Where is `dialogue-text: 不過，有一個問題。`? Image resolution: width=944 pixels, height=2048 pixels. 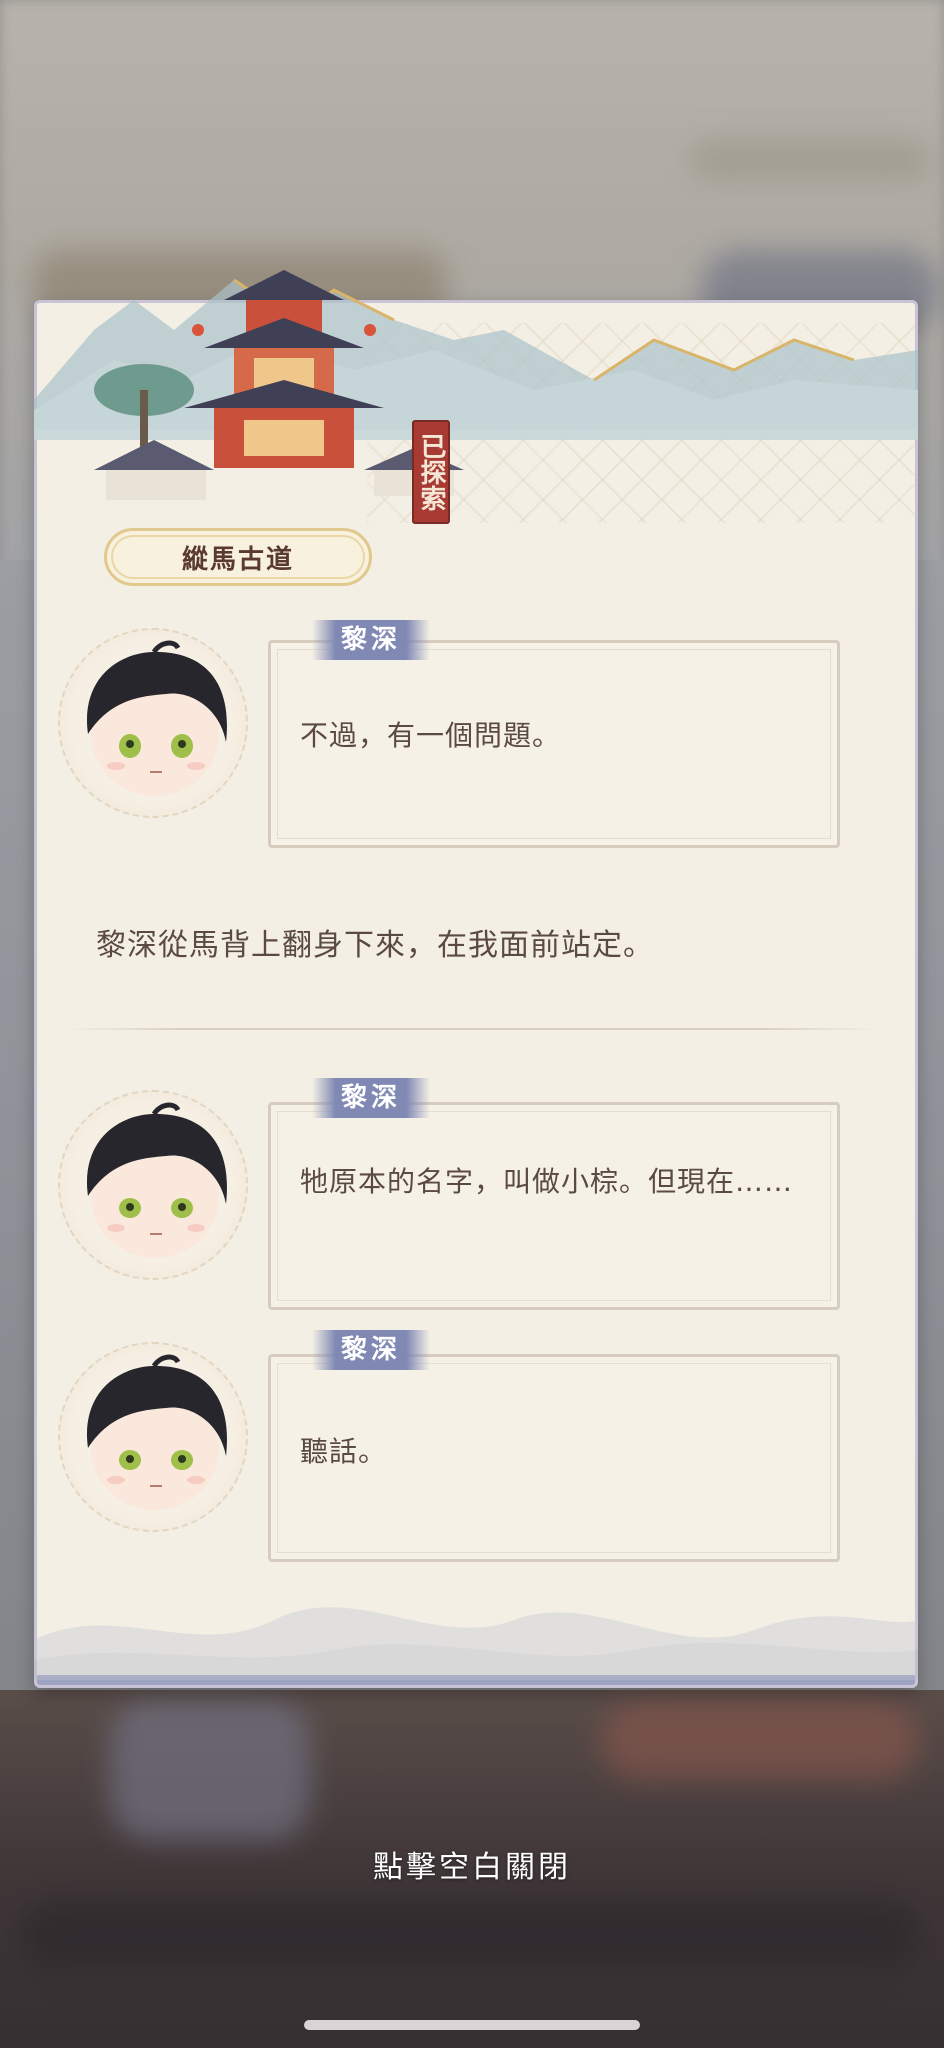
dialogue-text: 不過，有一個問題。 is located at coordinates (431, 735).